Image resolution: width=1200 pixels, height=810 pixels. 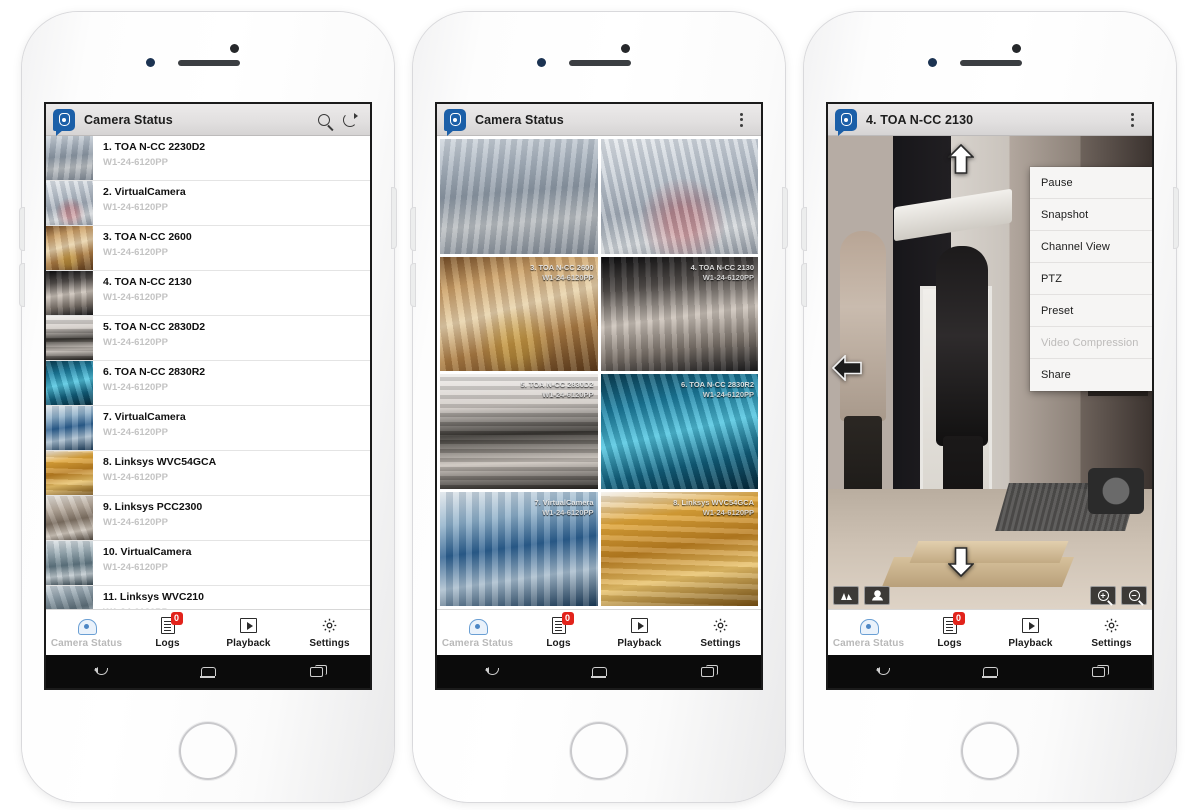 What do you see at coordinates (153, 597) in the screenshot?
I see `camera-name: 11. Linksys WVC210` at bounding box center [153, 597].